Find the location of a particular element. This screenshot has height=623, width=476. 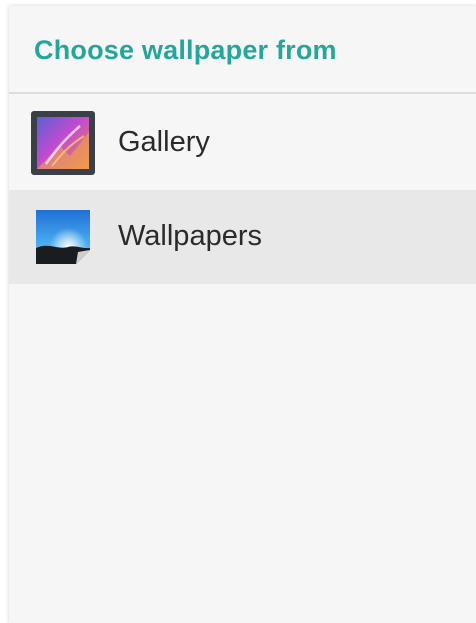

list-item-wallpapers: Wallpapers is located at coordinates (242, 237).